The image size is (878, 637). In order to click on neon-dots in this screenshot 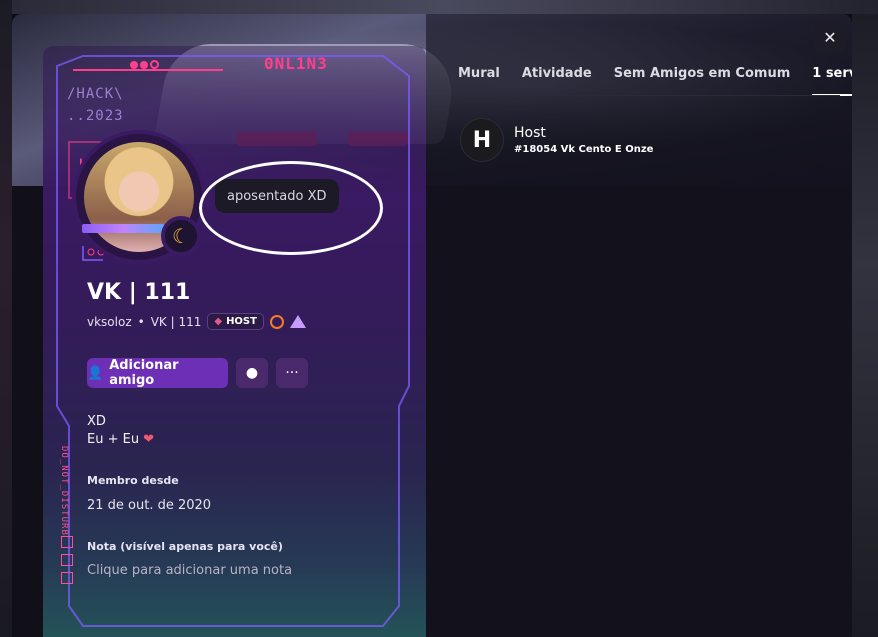, I will do `click(145, 63)`.